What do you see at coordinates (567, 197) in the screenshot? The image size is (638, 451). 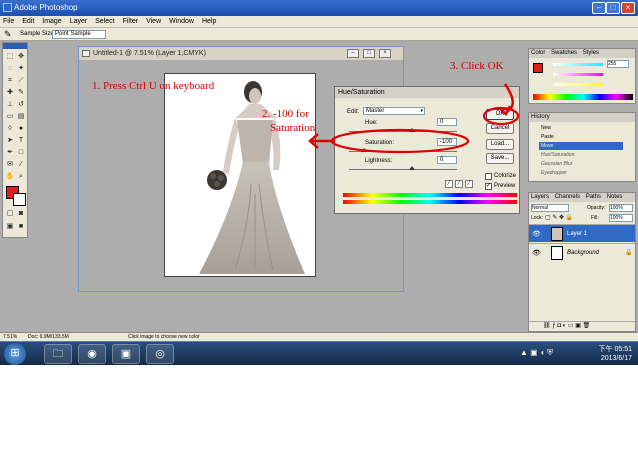 I see `tab-channels: Channels` at bounding box center [567, 197].